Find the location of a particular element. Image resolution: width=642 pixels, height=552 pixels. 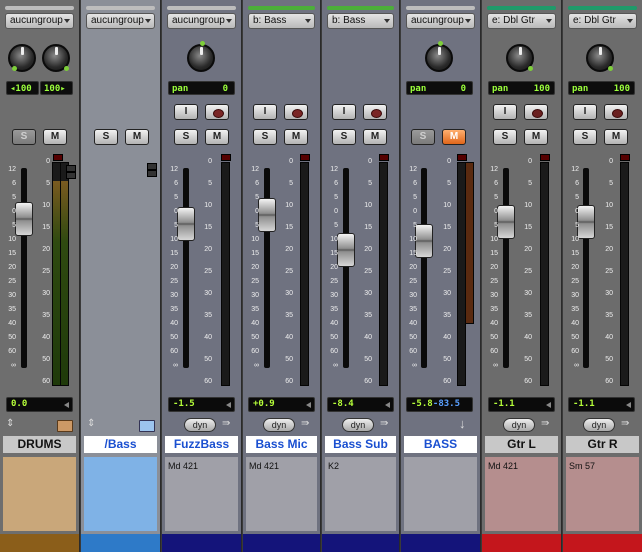

down-arrow-icon: ↓ is located at coordinates (462, 423).